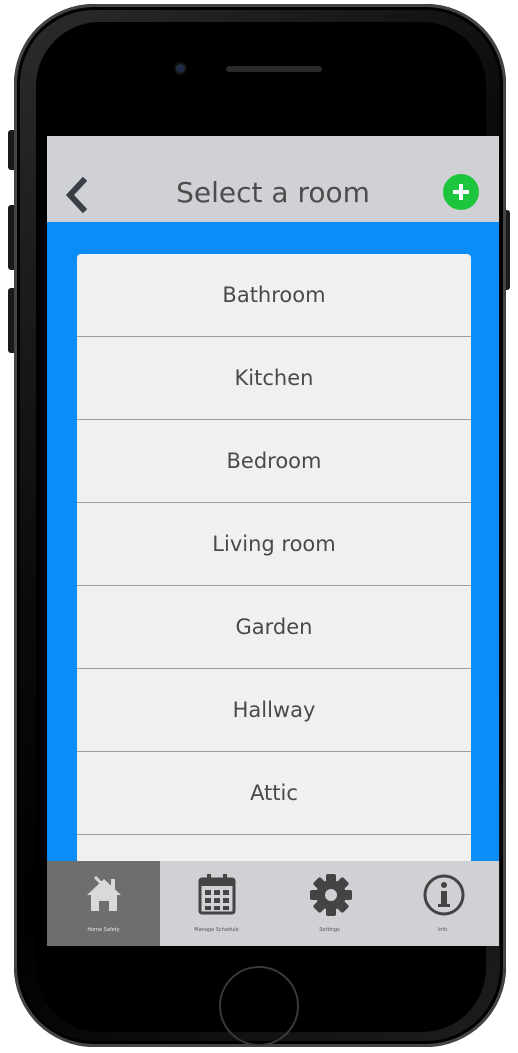 The width and height of the screenshot is (518, 1053). Describe the element at coordinates (274, 378) in the screenshot. I see `room-item-kitchen: Kitchen` at that location.